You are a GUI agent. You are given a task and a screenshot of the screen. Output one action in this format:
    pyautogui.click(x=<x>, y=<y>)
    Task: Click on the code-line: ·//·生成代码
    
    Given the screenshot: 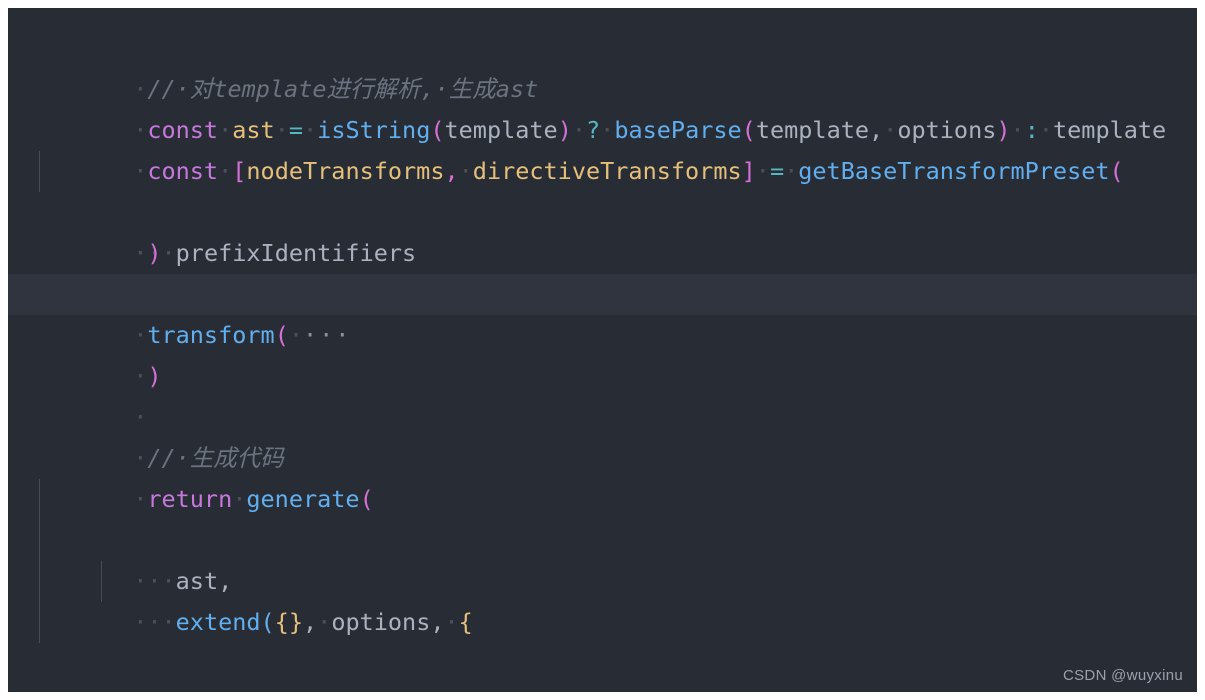 What is the action you would take?
    pyautogui.click(x=602, y=434)
    